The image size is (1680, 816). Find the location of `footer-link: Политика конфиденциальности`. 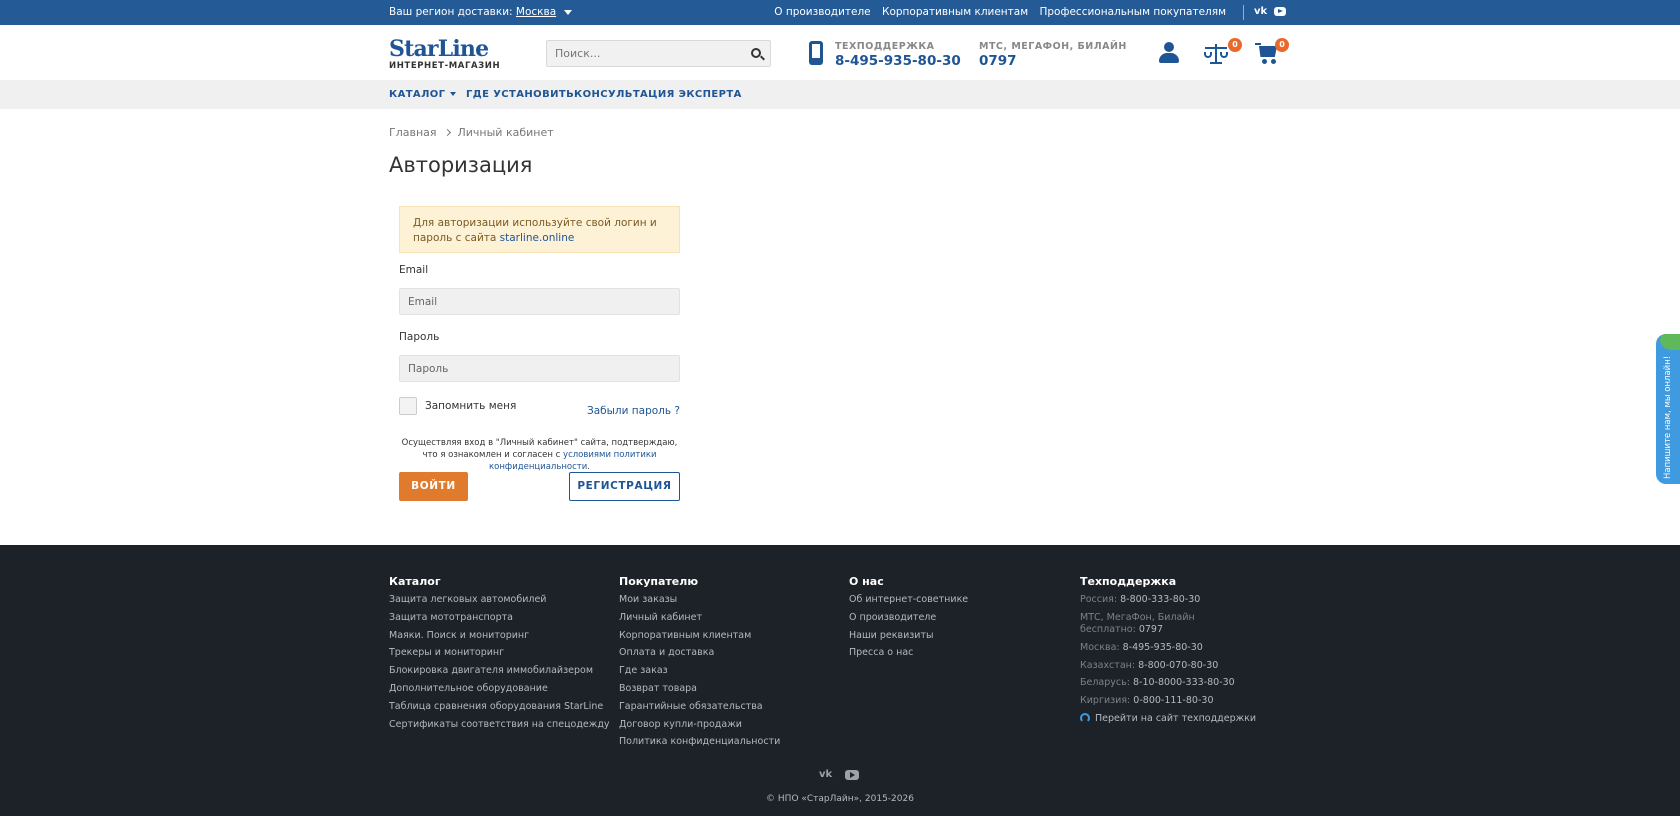

footer-link: Политика конфиденциальности is located at coordinates (699, 742).